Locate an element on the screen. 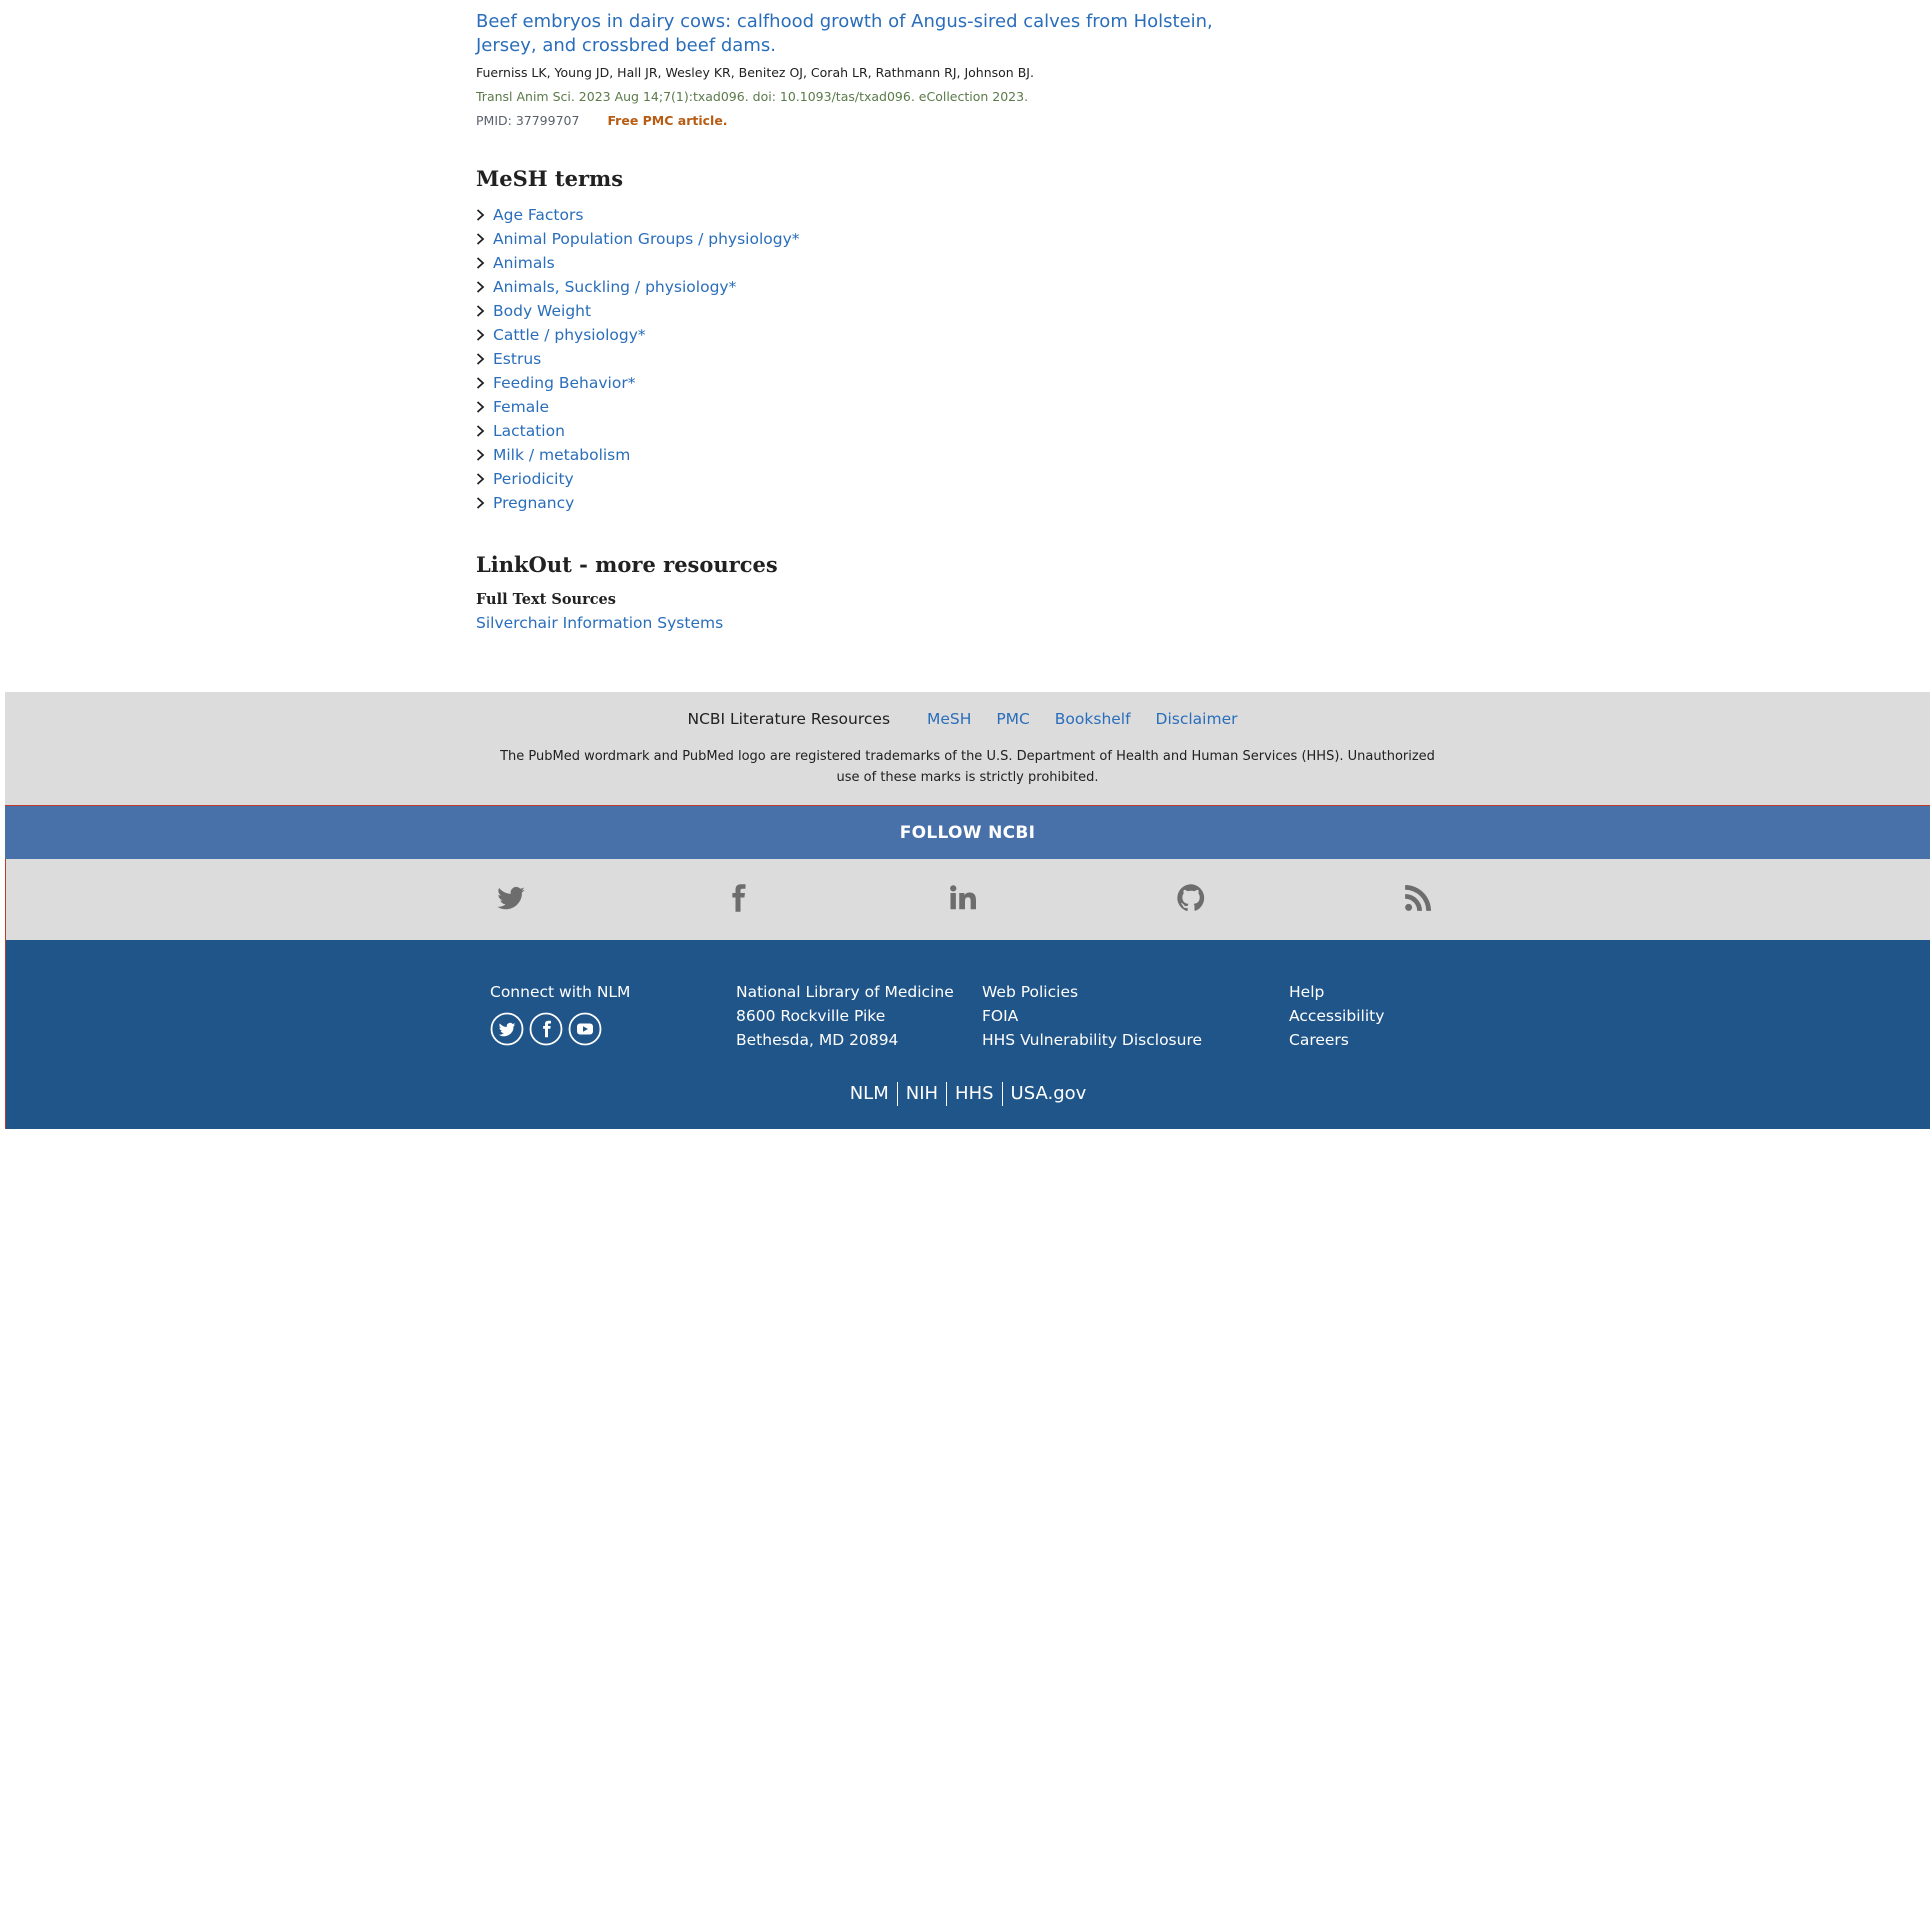  mesh-term-item: Estrus is located at coordinates (856, 359).